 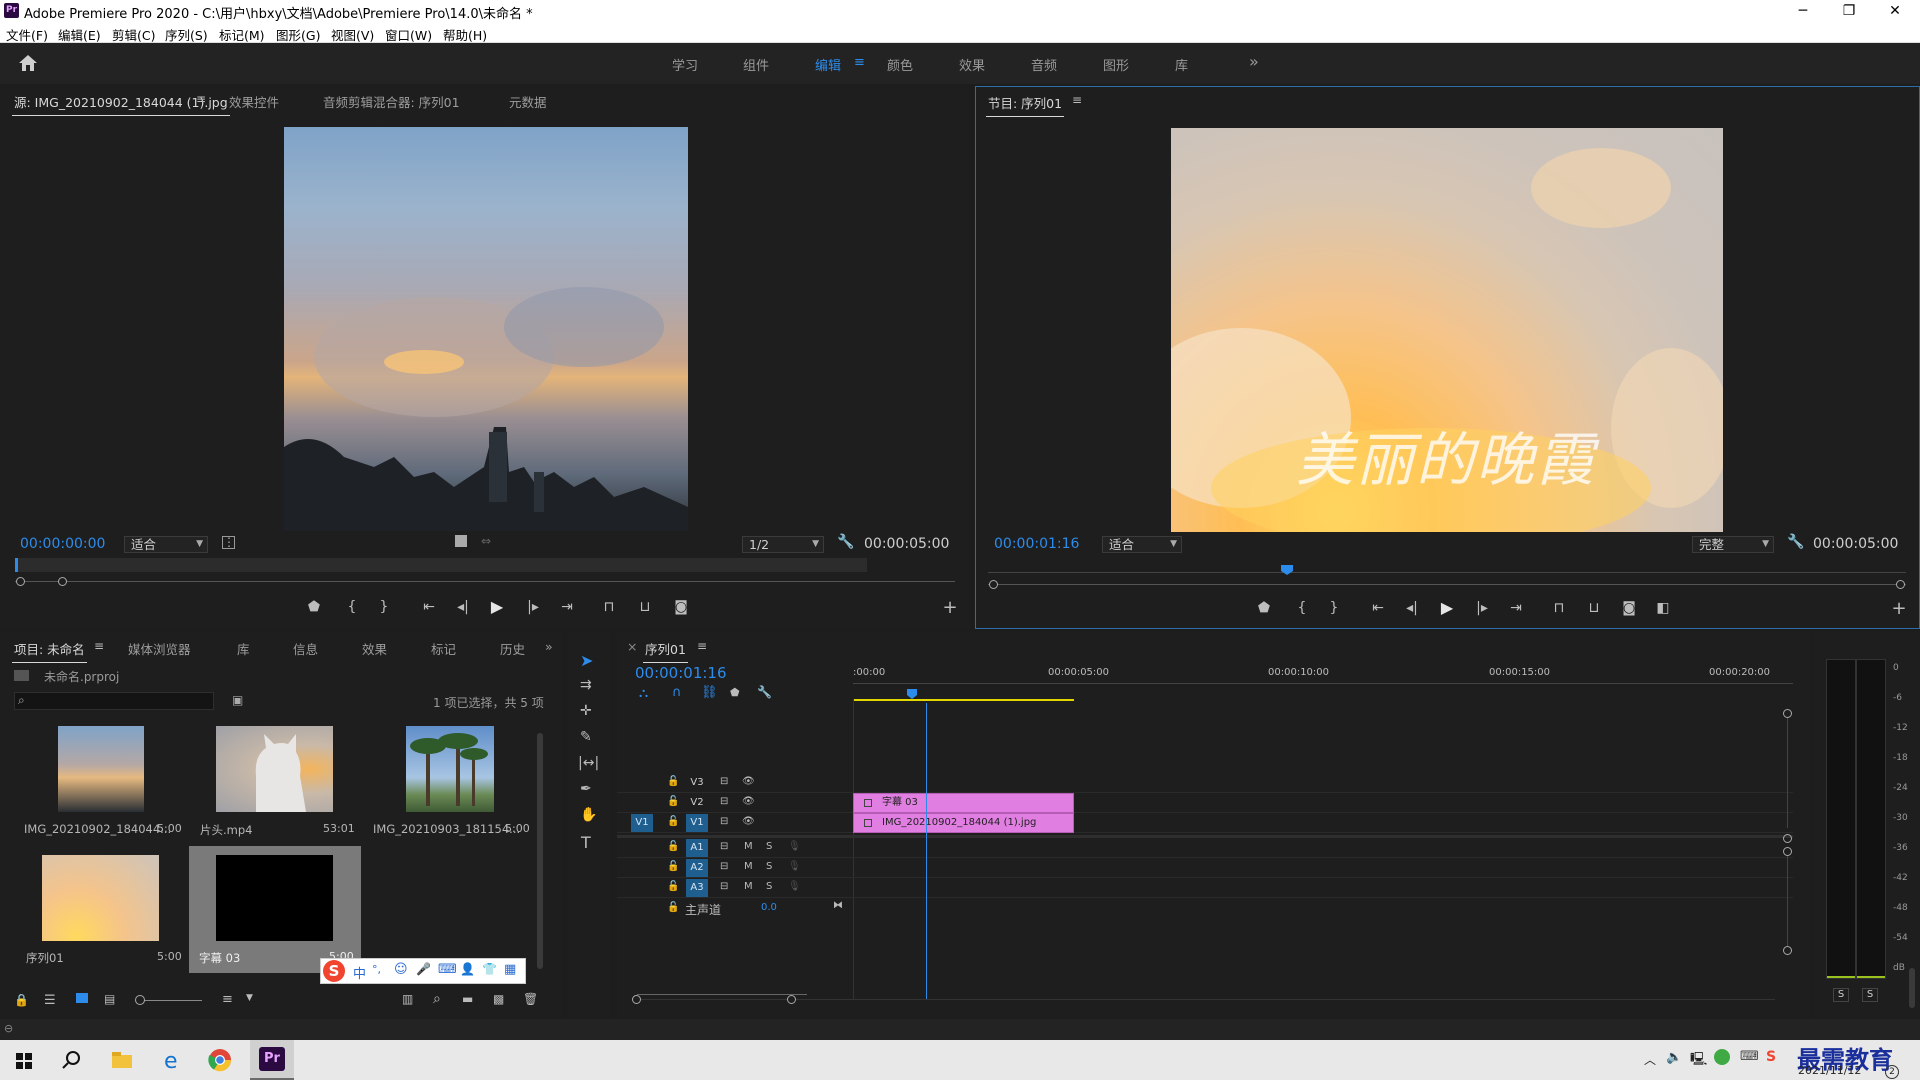 I want to click on add-marker-icon: ⬟, so click(x=735, y=692).